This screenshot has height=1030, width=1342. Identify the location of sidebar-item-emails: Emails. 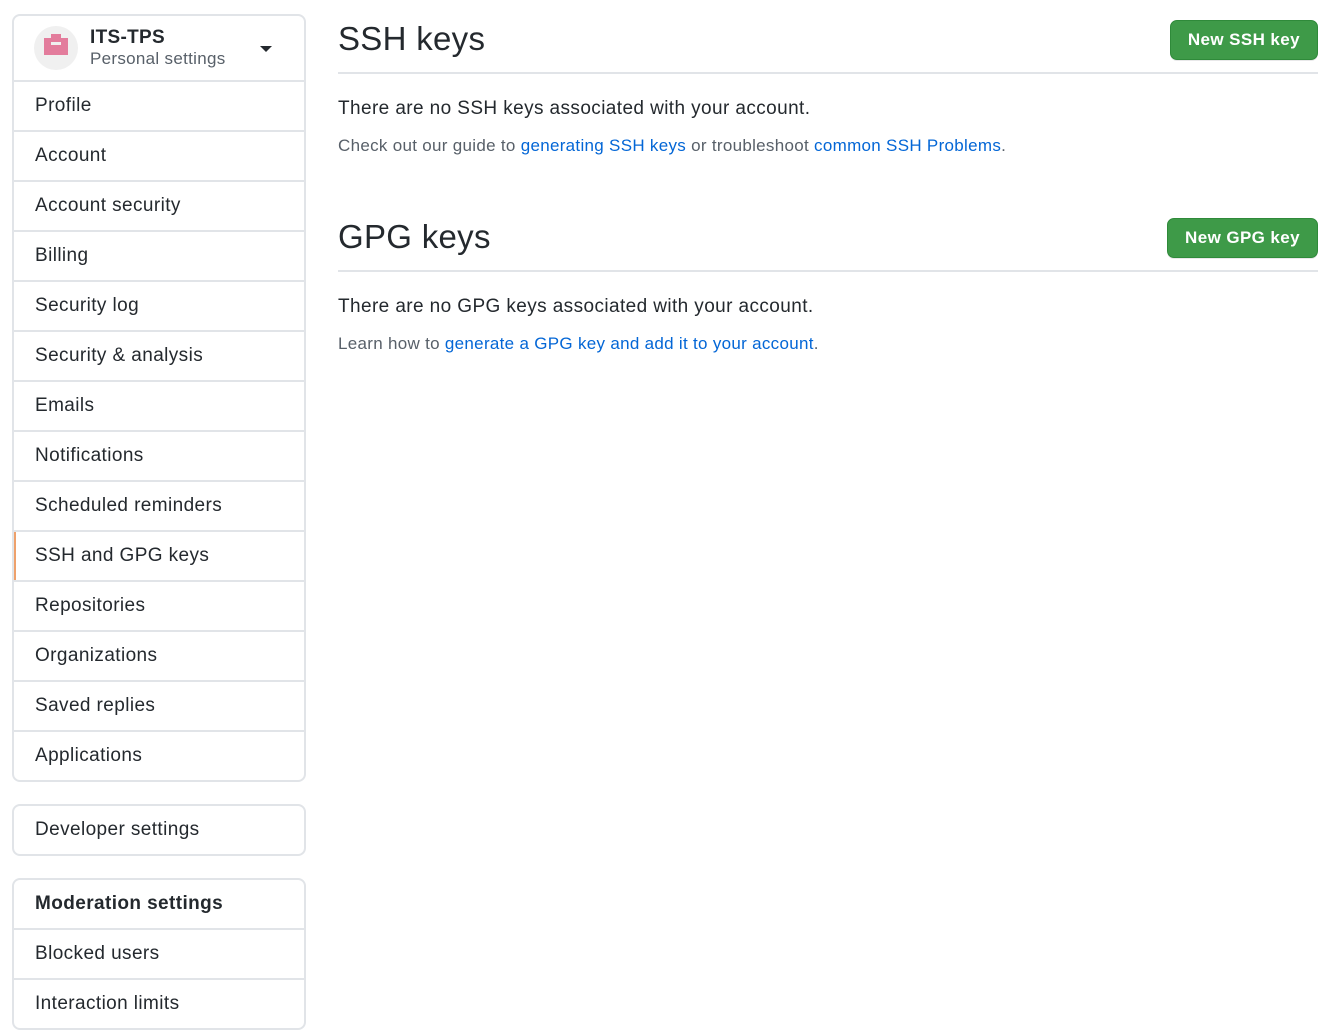
(159, 405).